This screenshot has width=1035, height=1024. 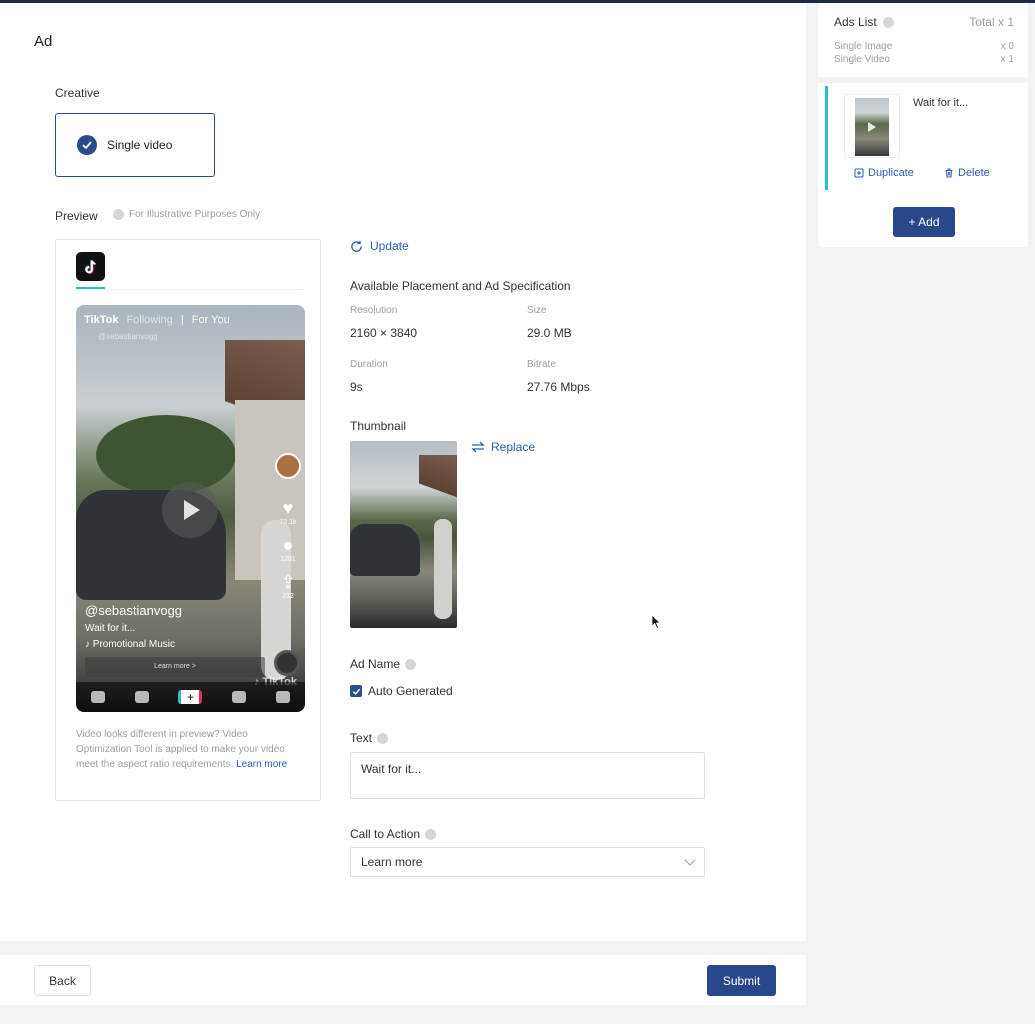 I want to click on likes-count: 73.1k, so click(x=288, y=522).